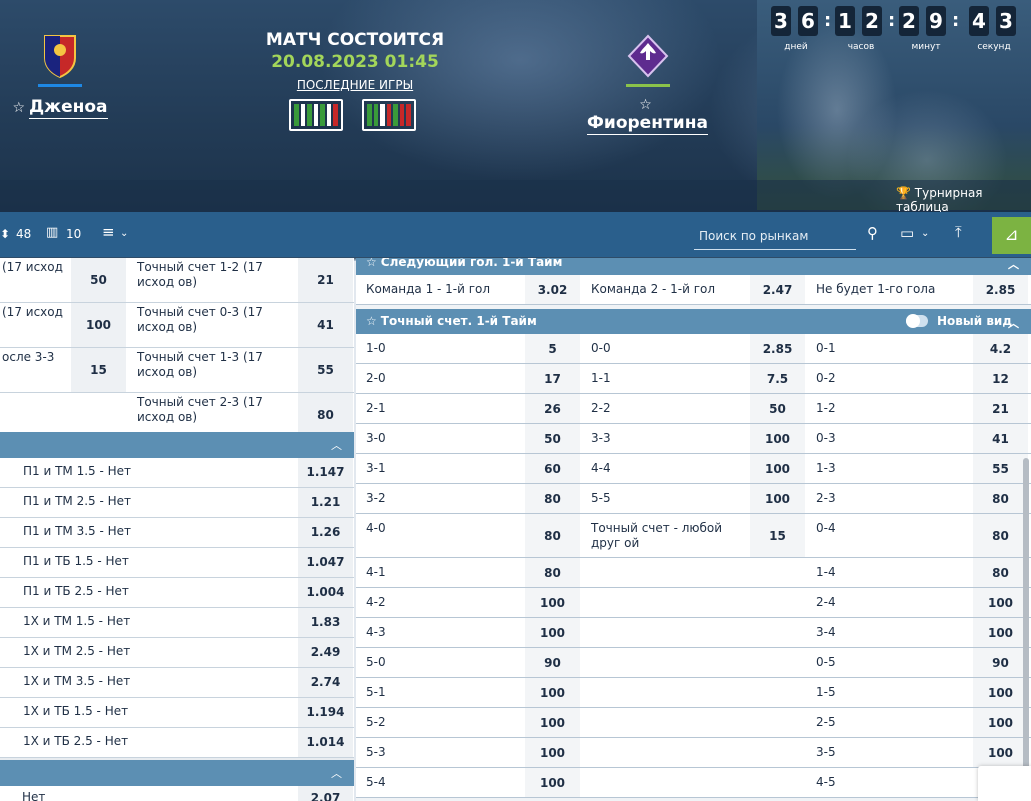 The width and height of the screenshot is (1031, 801). Describe the element at coordinates (693, 438) in the screenshot. I see `odds-cell: 3-3 100` at that location.